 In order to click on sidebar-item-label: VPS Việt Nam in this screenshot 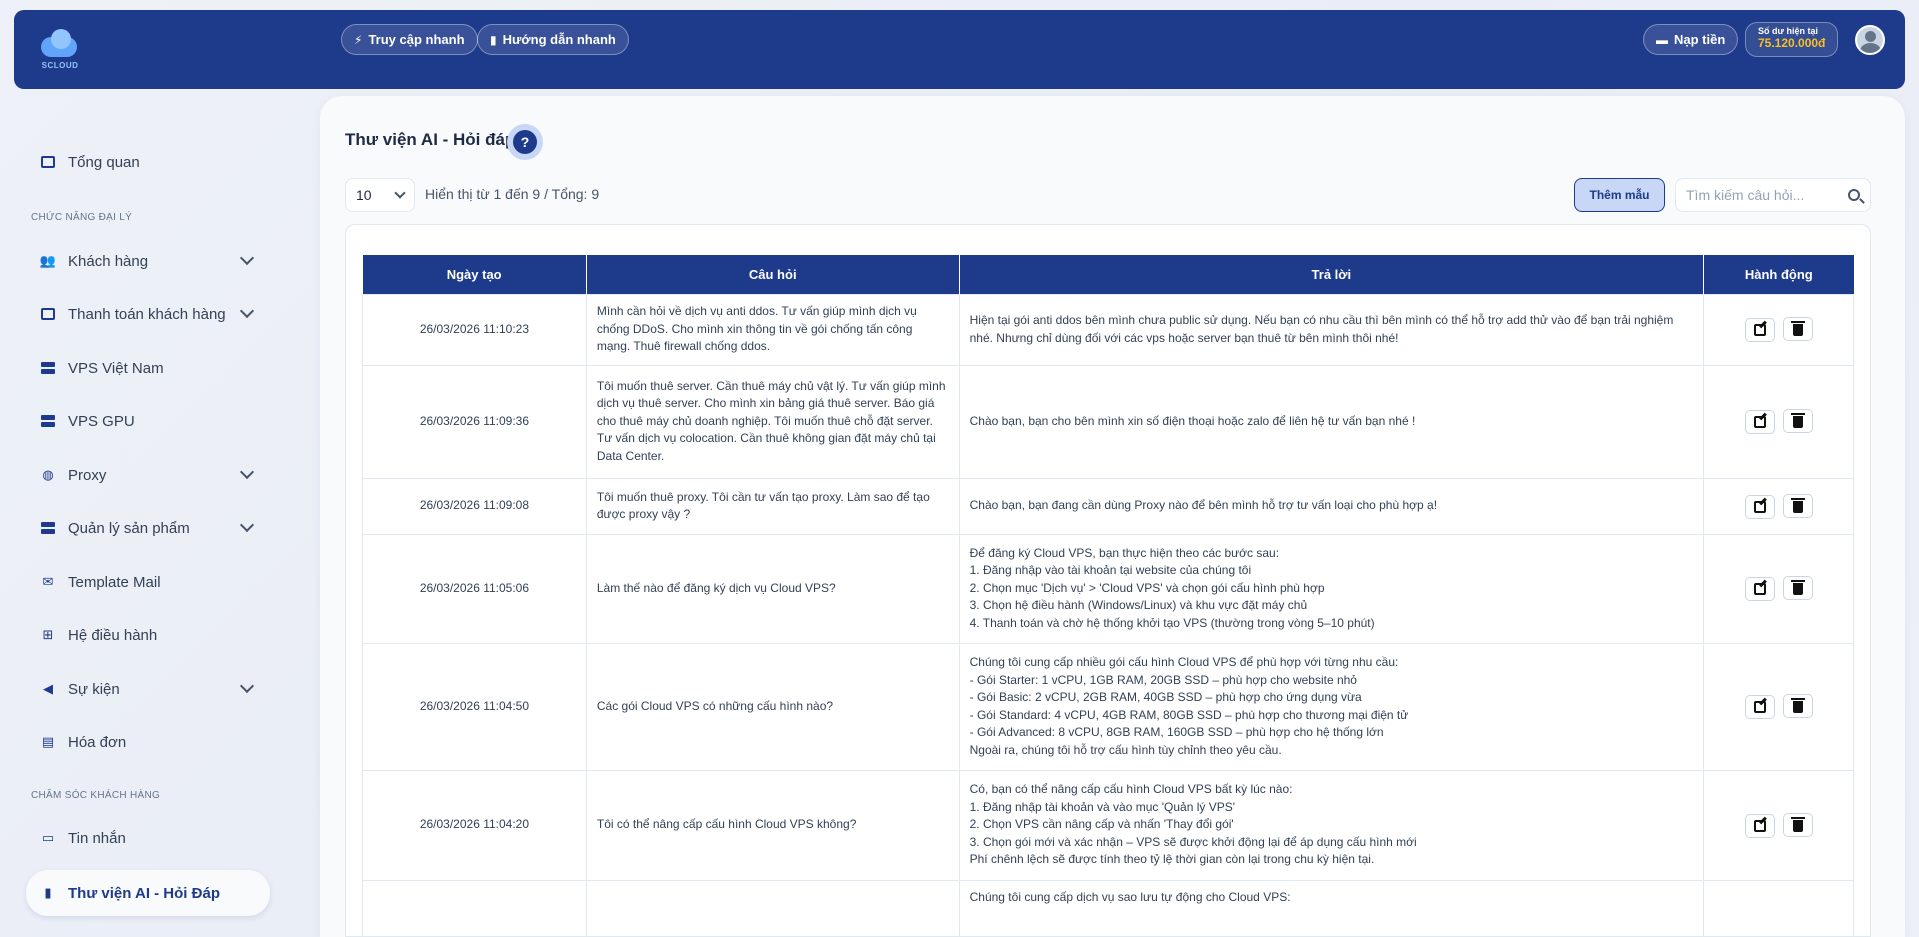, I will do `click(116, 368)`.